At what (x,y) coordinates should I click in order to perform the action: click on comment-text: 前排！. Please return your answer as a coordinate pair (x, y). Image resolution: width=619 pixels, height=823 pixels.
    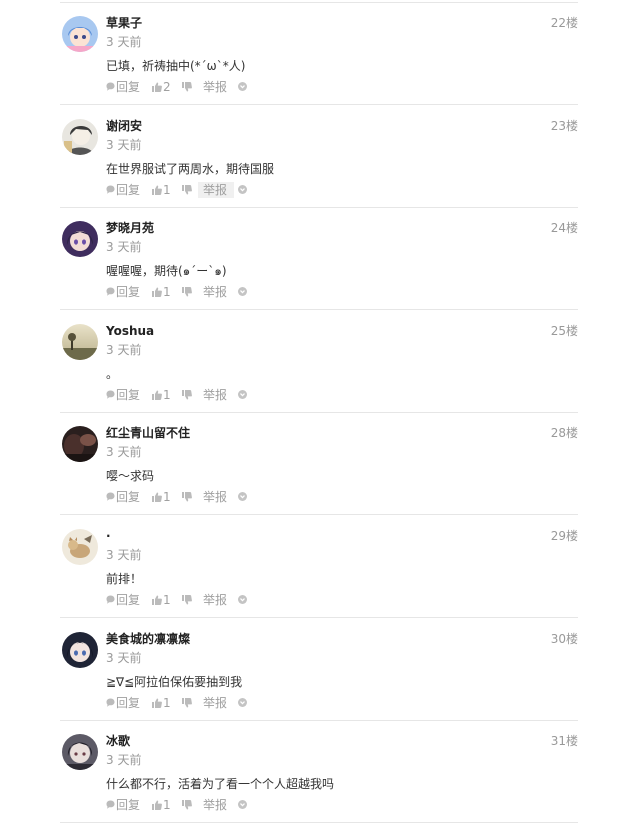
    Looking at the image, I should click on (124, 579).